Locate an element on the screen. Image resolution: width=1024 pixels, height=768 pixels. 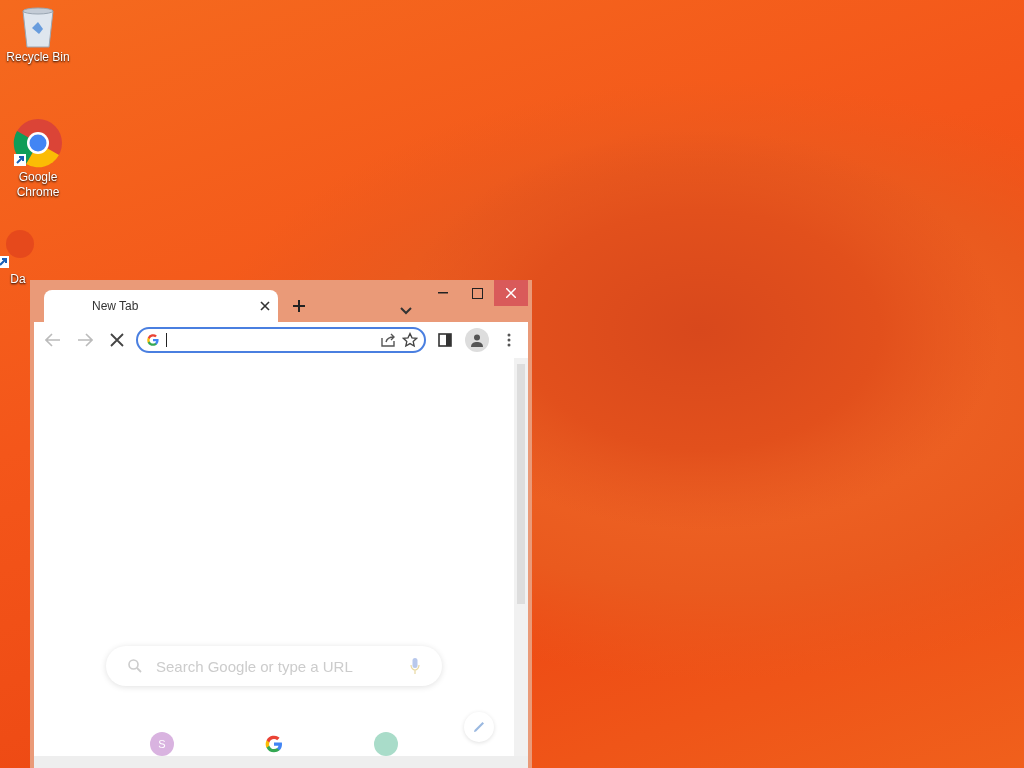
person-icon is located at coordinates (477, 340).